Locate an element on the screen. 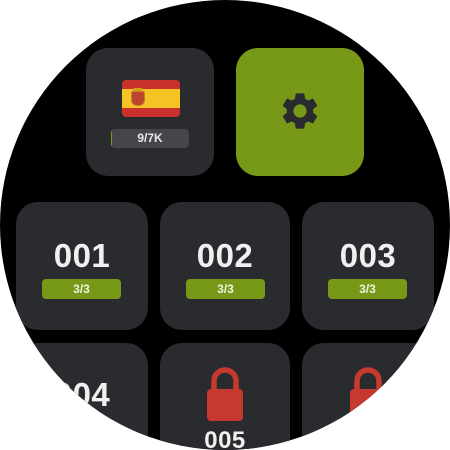  level-tile-001: 001 3/3 is located at coordinates (82, 266).